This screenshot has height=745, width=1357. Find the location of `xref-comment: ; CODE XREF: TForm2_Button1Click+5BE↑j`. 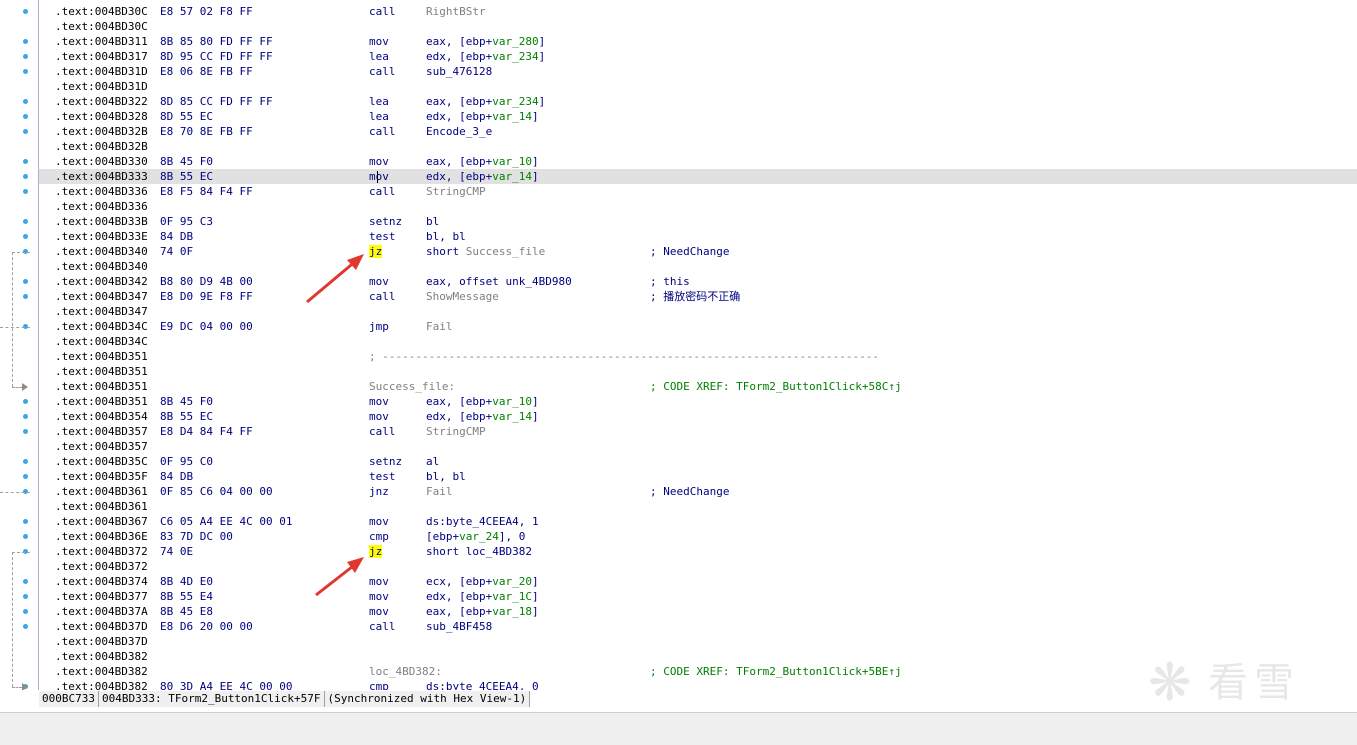

xref-comment: ; CODE XREF: TForm2_Button1Click+5BE↑j is located at coordinates (776, 671).